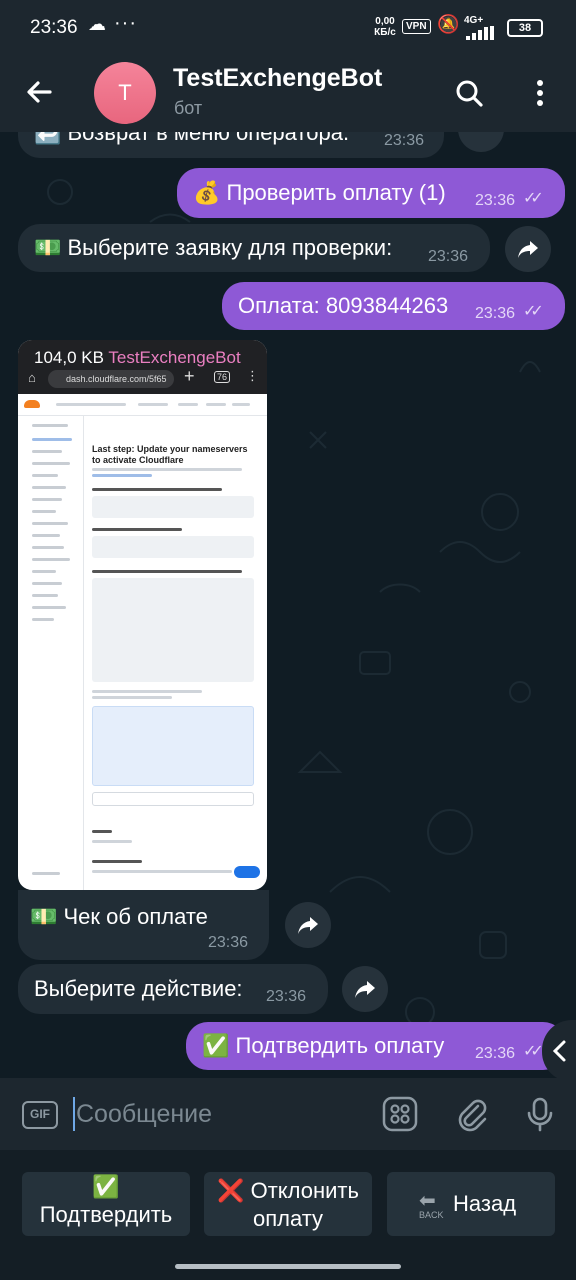 This screenshot has height=1280, width=576. I want to click on text-cursor, so click(74, 1114).